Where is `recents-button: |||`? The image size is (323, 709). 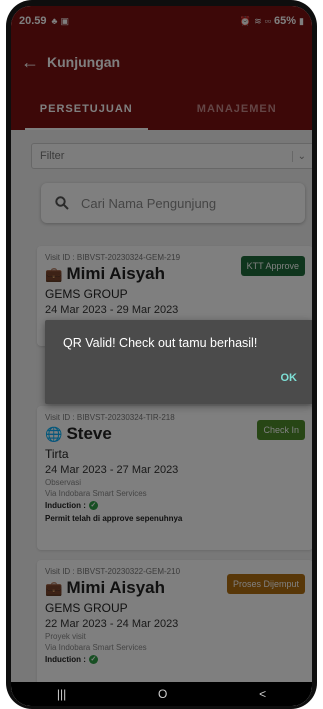 recents-button: ||| is located at coordinates (61, 694).